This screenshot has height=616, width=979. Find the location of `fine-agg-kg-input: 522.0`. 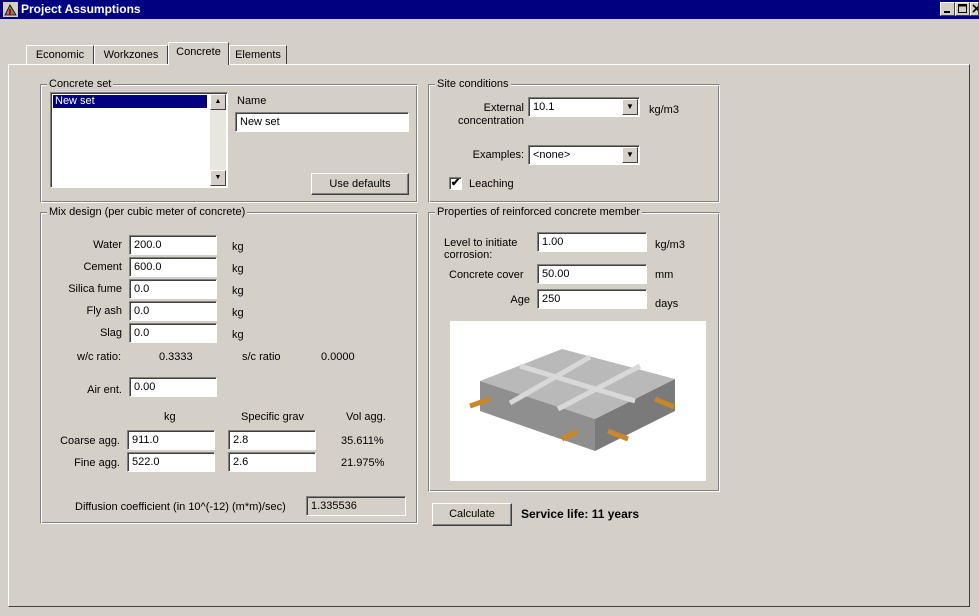

fine-agg-kg-input: 522.0 is located at coordinates (171, 462).